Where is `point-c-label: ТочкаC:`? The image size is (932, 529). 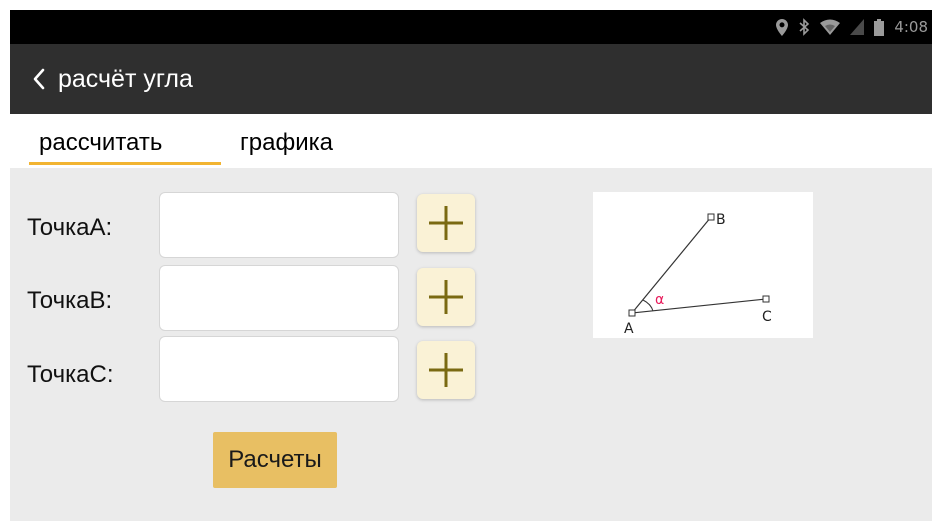 point-c-label: ТочкаC: is located at coordinates (70, 374).